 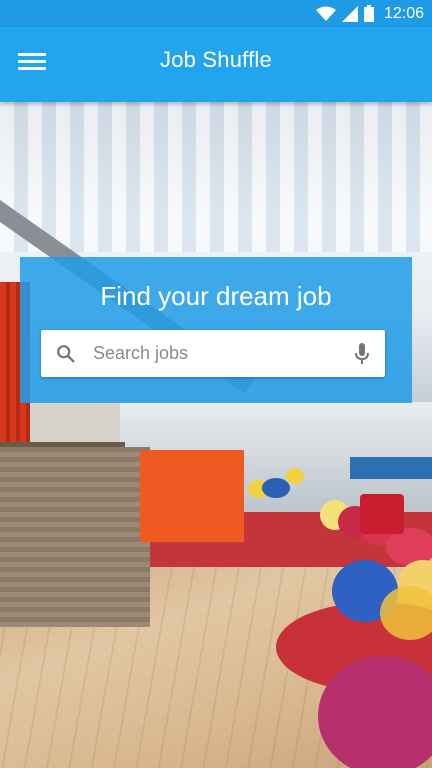 I want to click on search-heading: Find your dream job, so click(x=216, y=296).